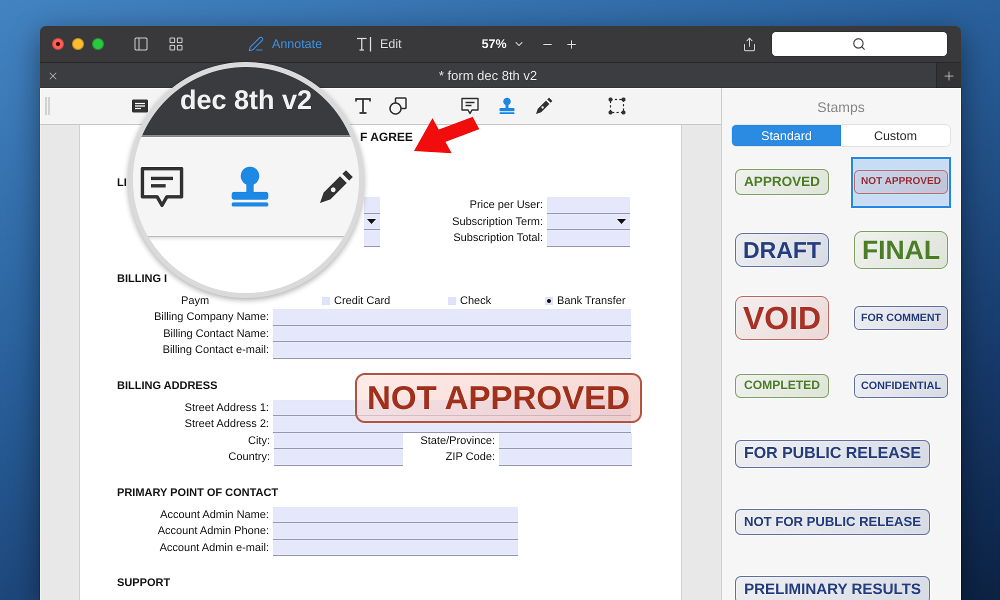 The image size is (1000, 600). Describe the element at coordinates (901, 318) in the screenshot. I see `stamp-option: FOR COMMENT` at that location.